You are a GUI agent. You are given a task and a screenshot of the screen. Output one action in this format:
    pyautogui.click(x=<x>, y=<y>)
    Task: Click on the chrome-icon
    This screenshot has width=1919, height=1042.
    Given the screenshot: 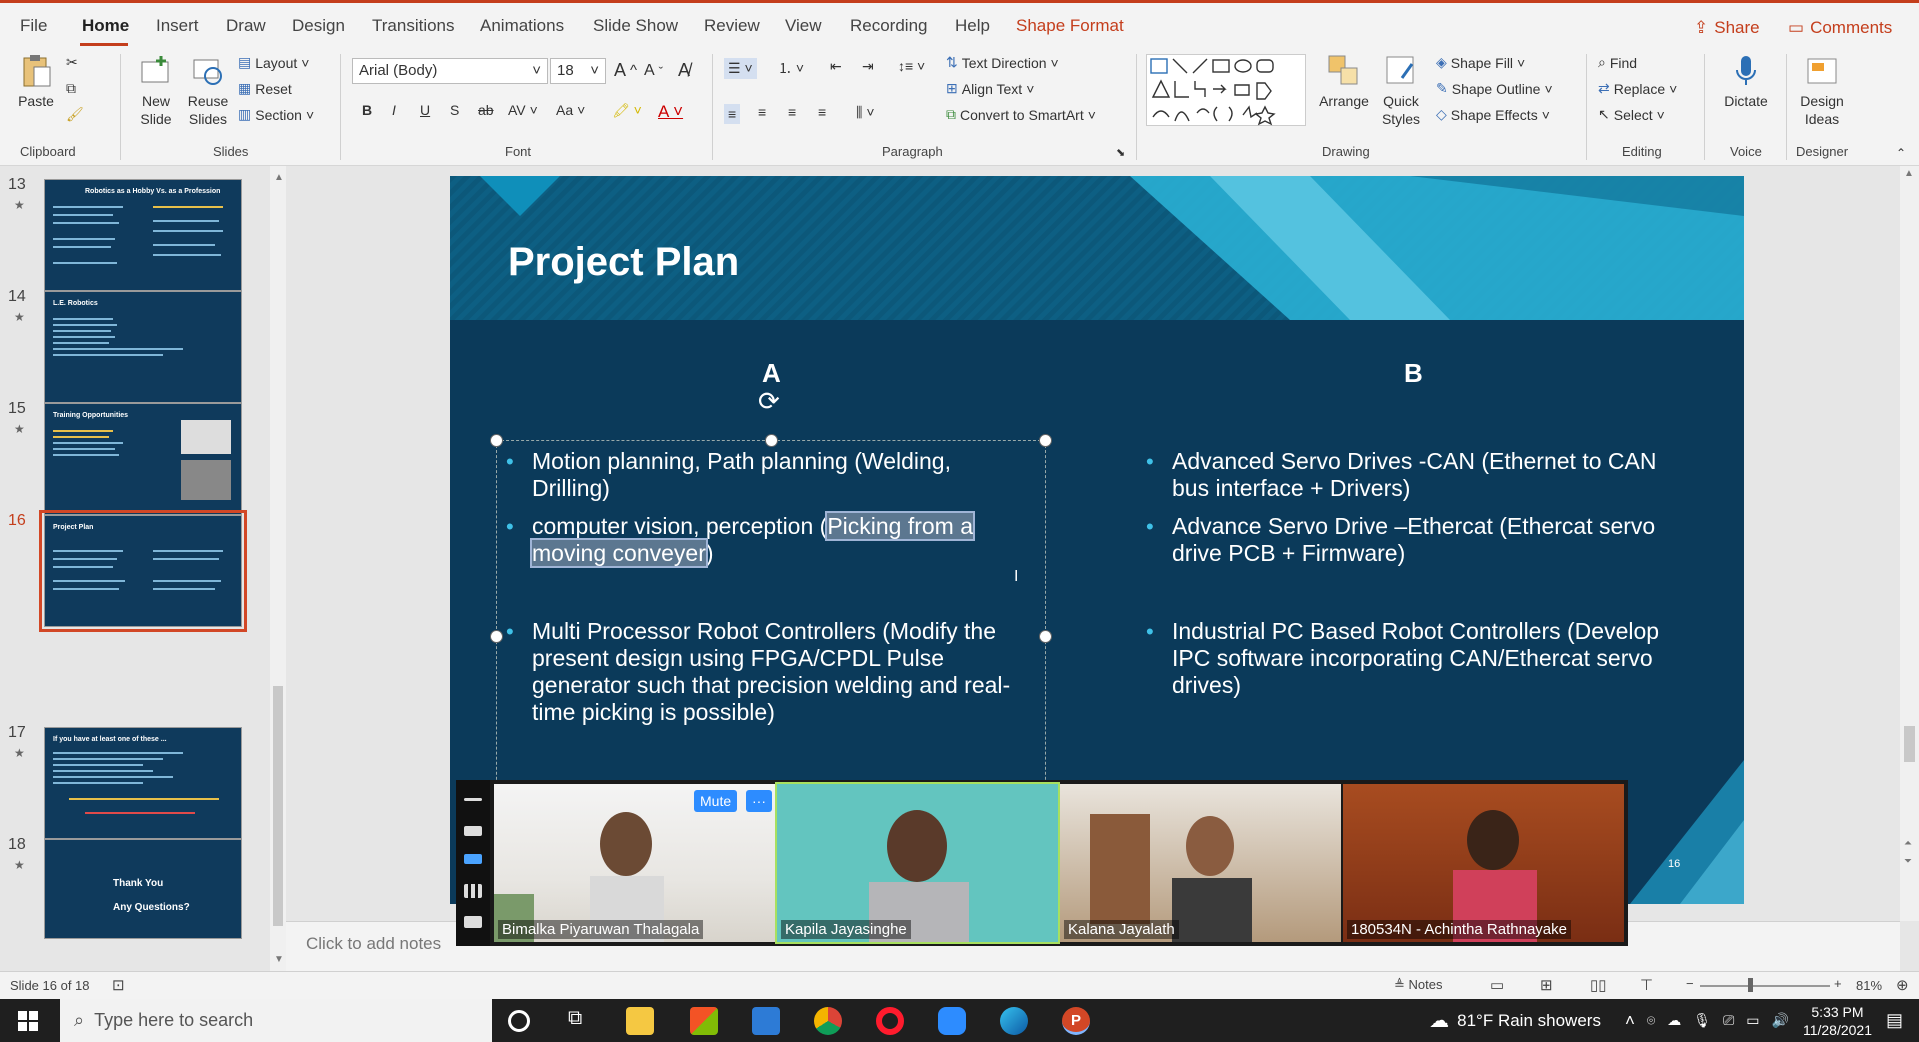 What is the action you would take?
    pyautogui.click(x=828, y=1021)
    